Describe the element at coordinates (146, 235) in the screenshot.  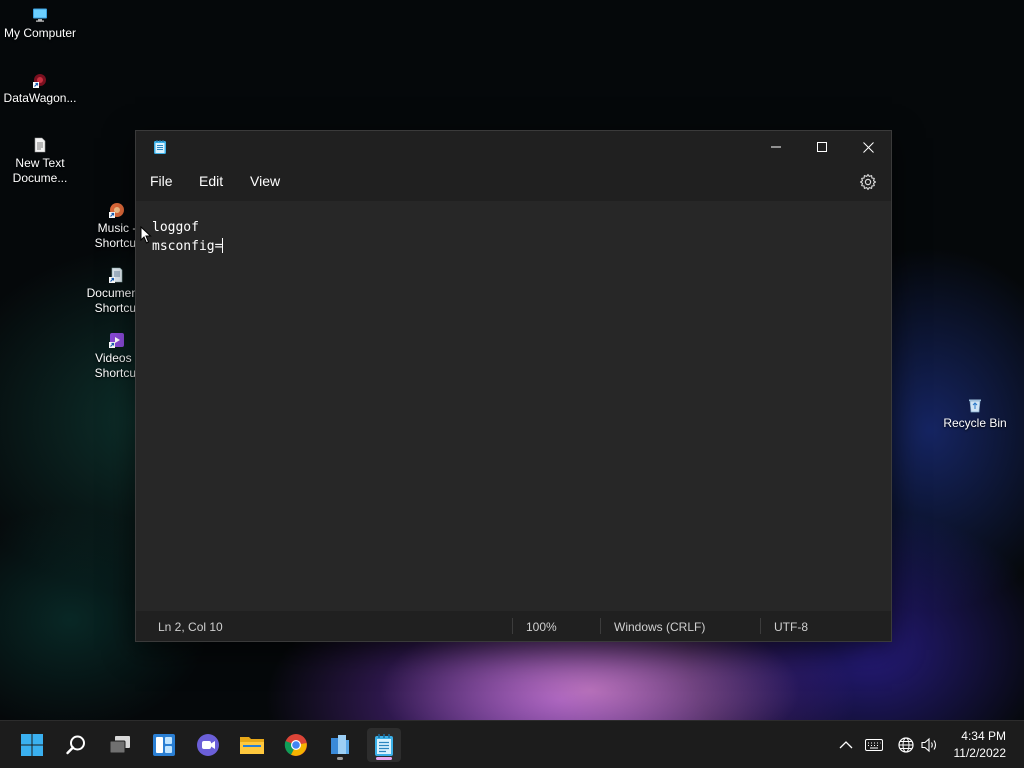
I see `mouse-pointer-icon` at that location.